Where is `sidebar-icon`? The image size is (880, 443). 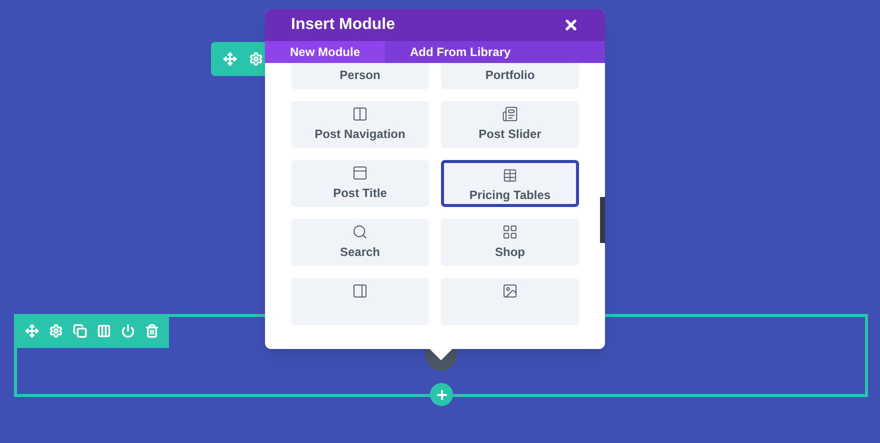 sidebar-icon is located at coordinates (360, 291).